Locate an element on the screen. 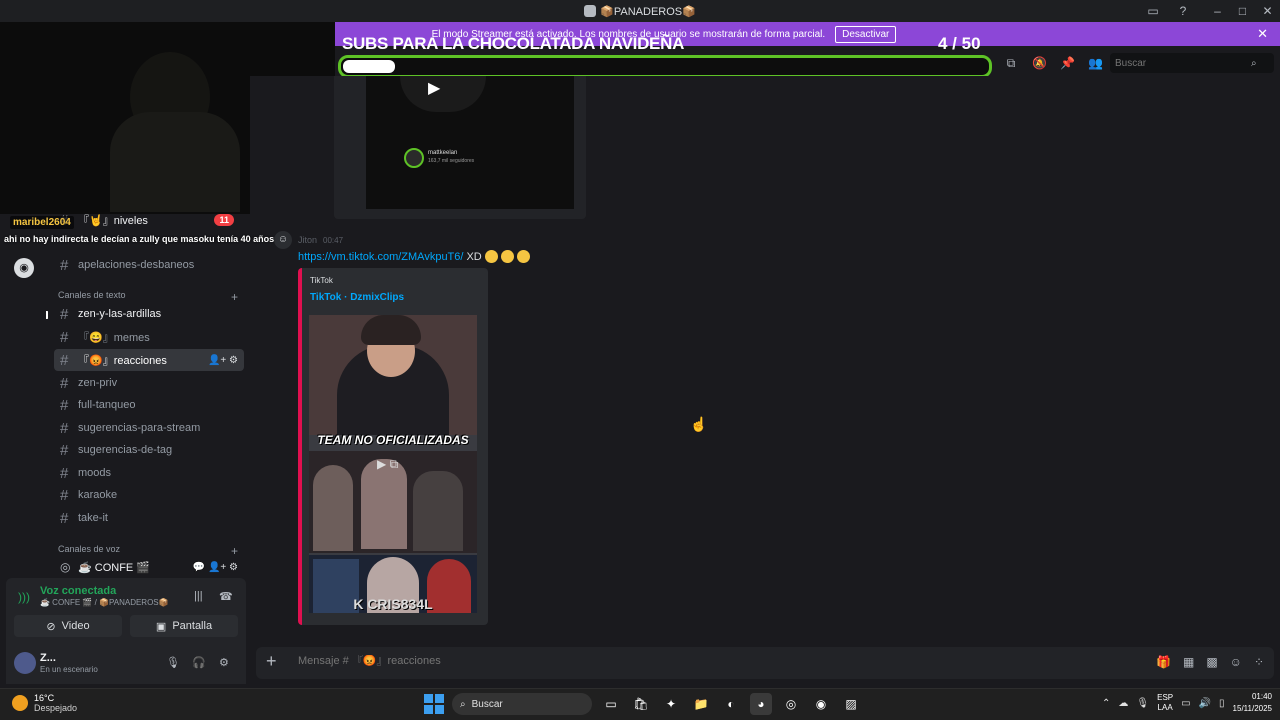  add-attachment-icon: + is located at coordinates (271, 661).